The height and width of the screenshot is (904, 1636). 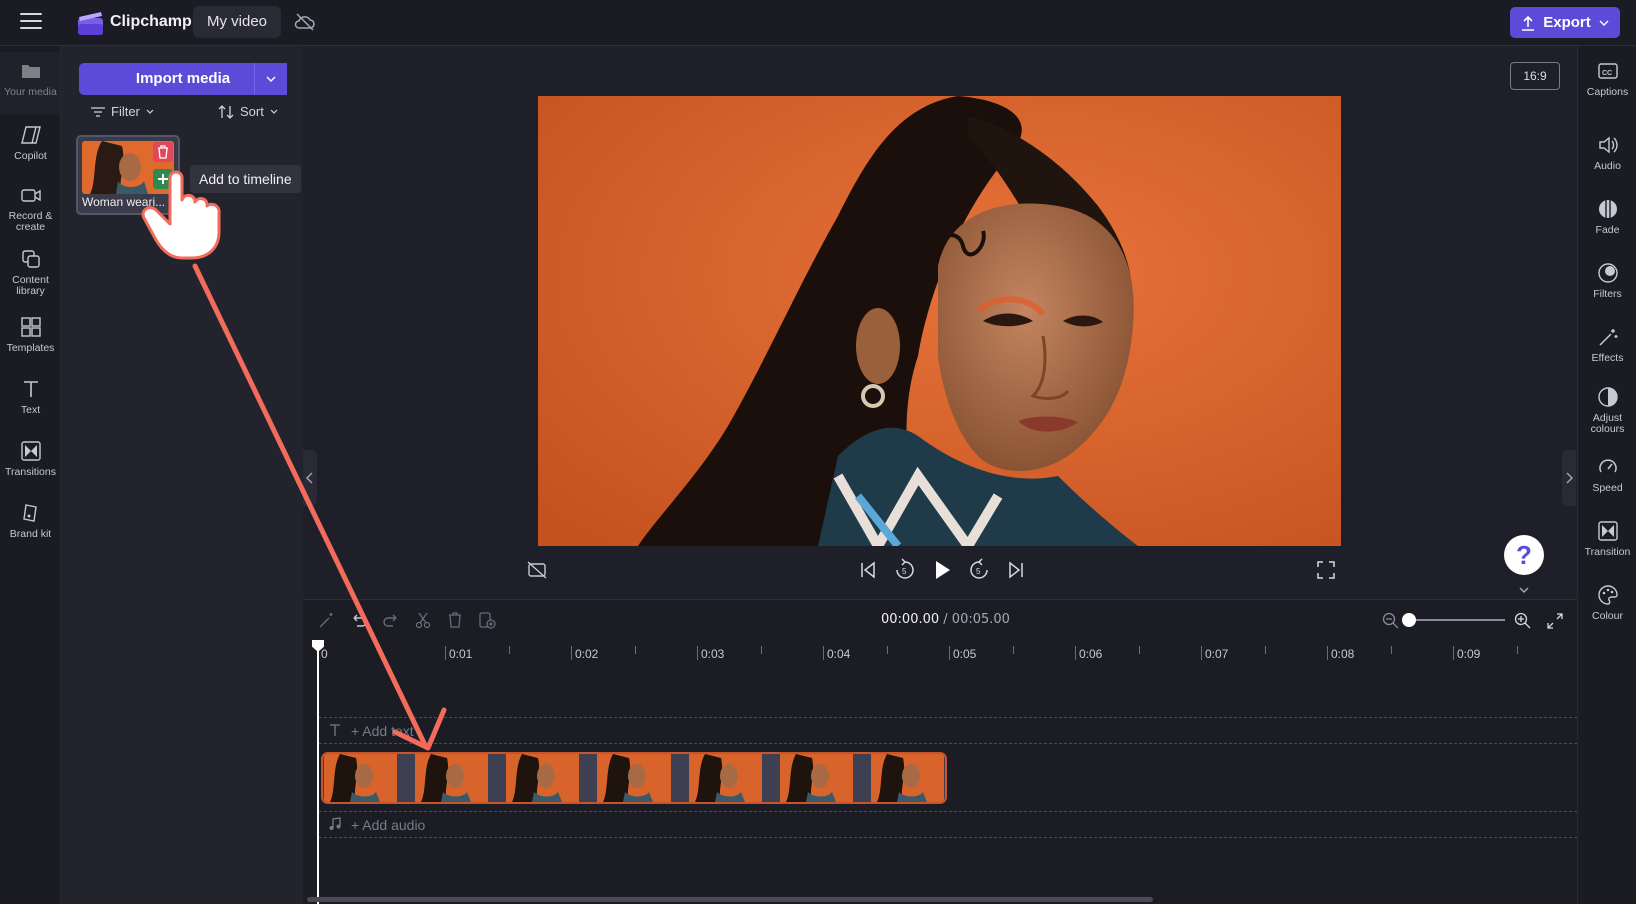 What do you see at coordinates (30, 335) in the screenshot?
I see `sidebar-item-templates: Templates` at bounding box center [30, 335].